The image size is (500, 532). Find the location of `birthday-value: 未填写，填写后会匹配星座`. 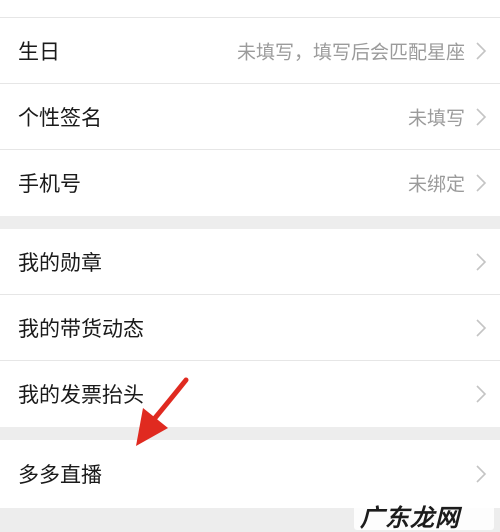

birthday-value: 未填写，填写后会匹配星座 is located at coordinates (350, 52).